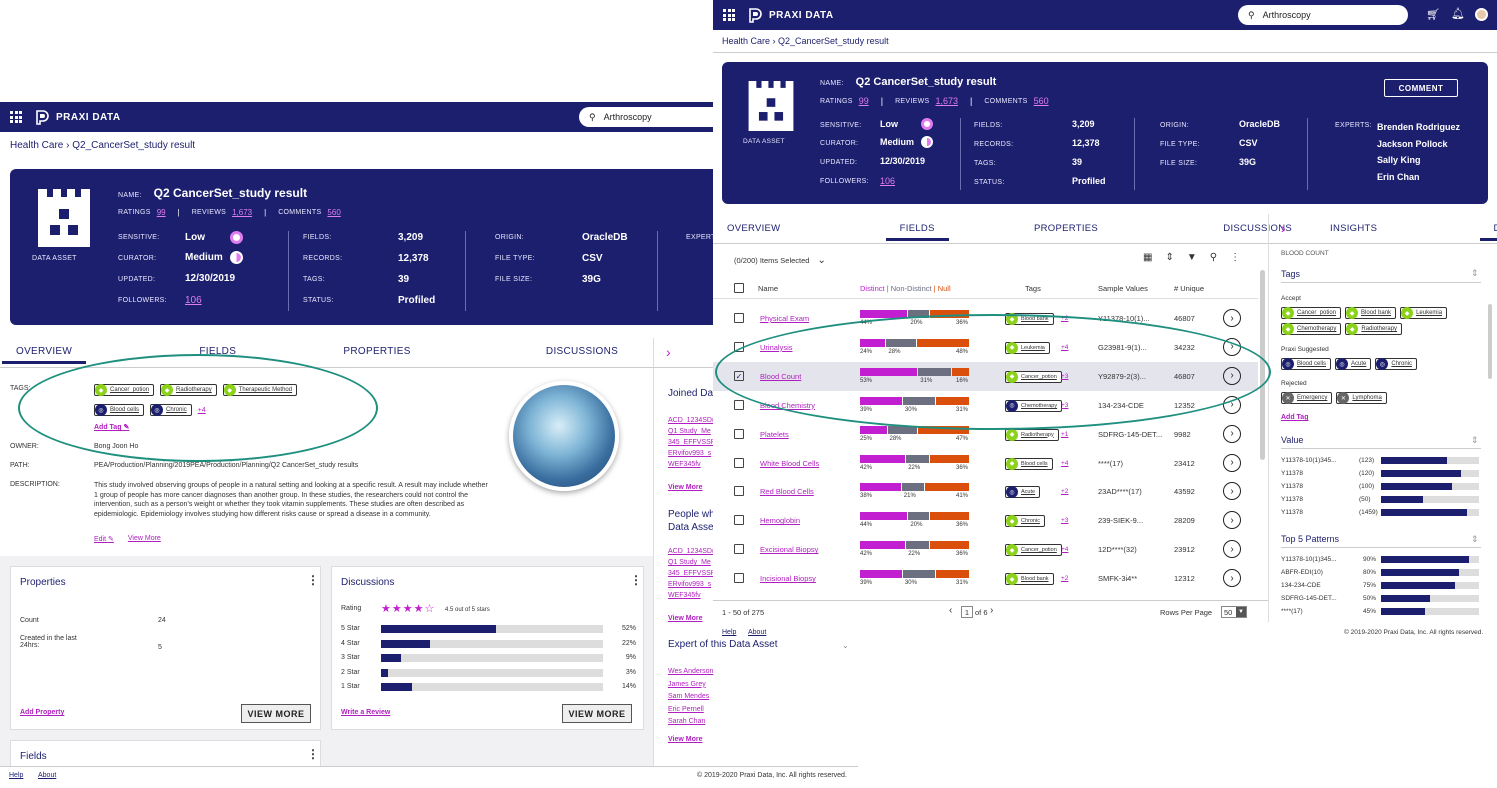 This screenshot has width=1497, height=788. I want to click on grid-view-icon: ▦, so click(1147, 257).